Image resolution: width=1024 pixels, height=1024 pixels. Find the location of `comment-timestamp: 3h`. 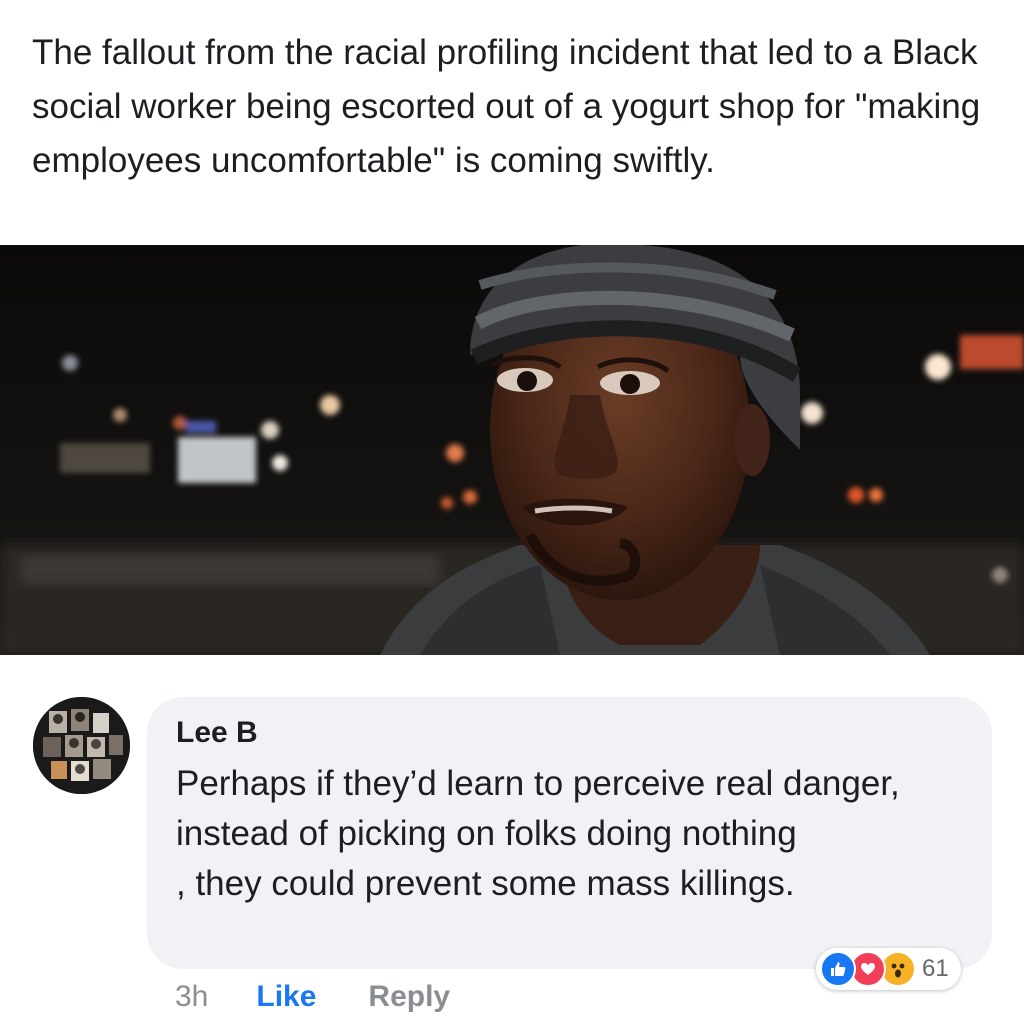

comment-timestamp: 3h is located at coordinates (191, 997).